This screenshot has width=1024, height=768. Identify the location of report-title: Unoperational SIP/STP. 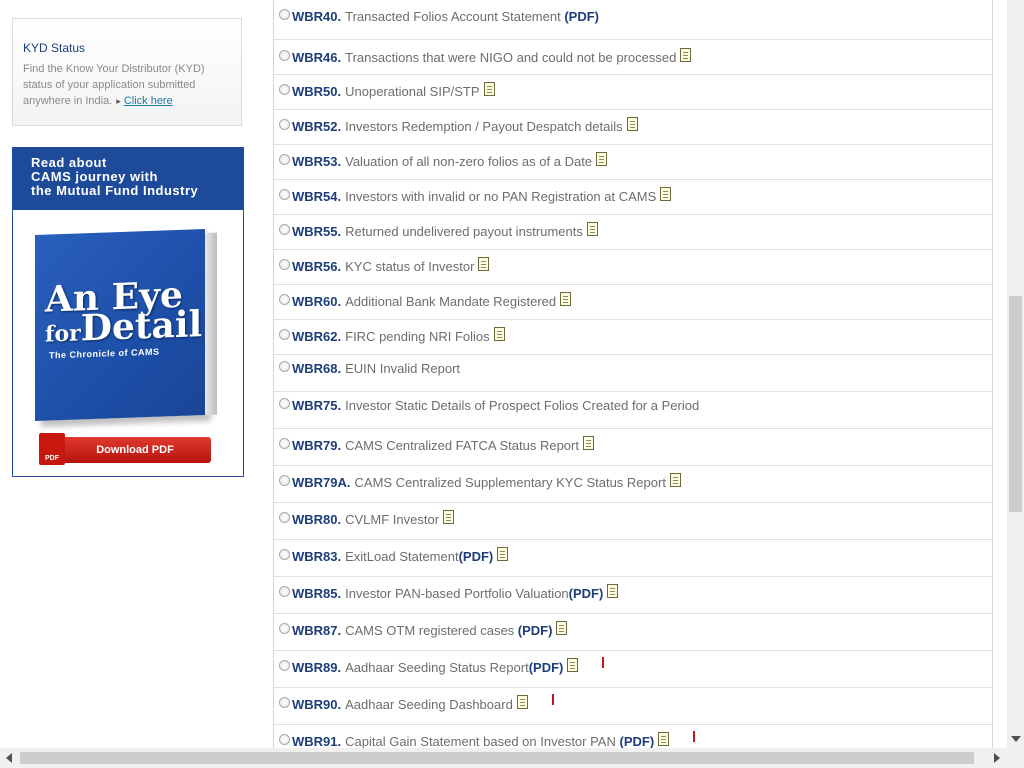
(412, 91).